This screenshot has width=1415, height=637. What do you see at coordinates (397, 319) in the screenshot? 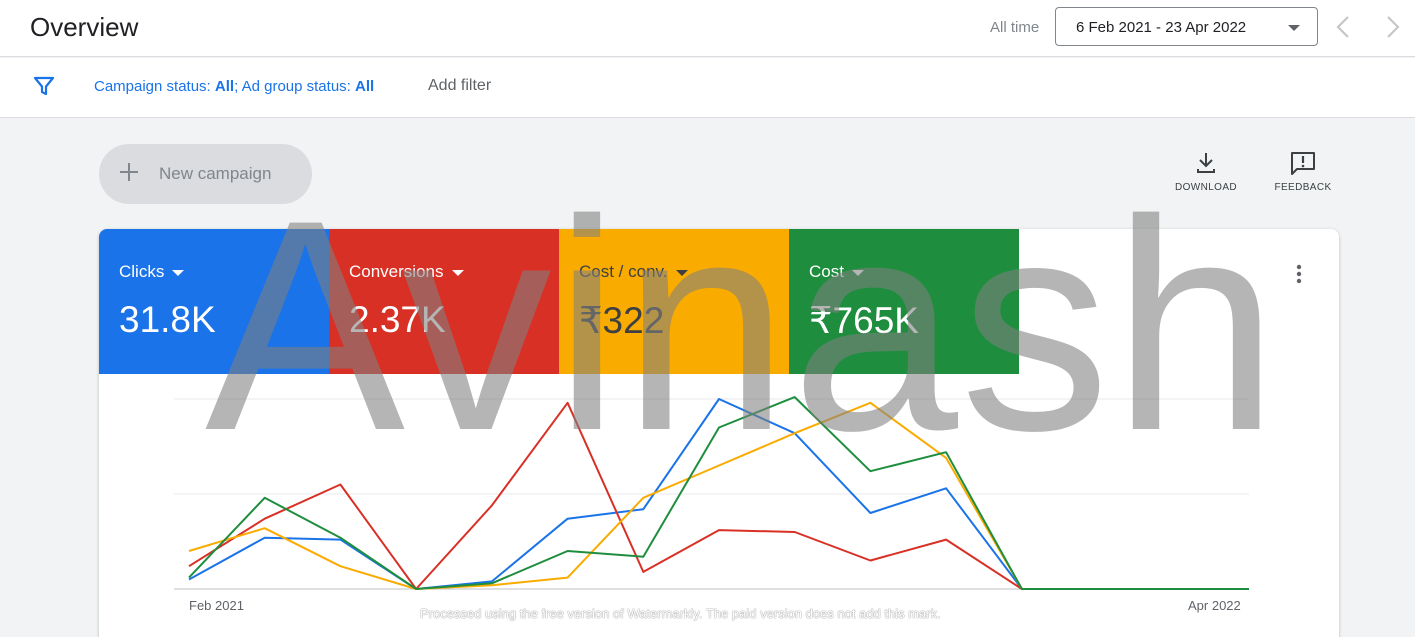
I see `metric-conversions-value: 2.37K` at bounding box center [397, 319].